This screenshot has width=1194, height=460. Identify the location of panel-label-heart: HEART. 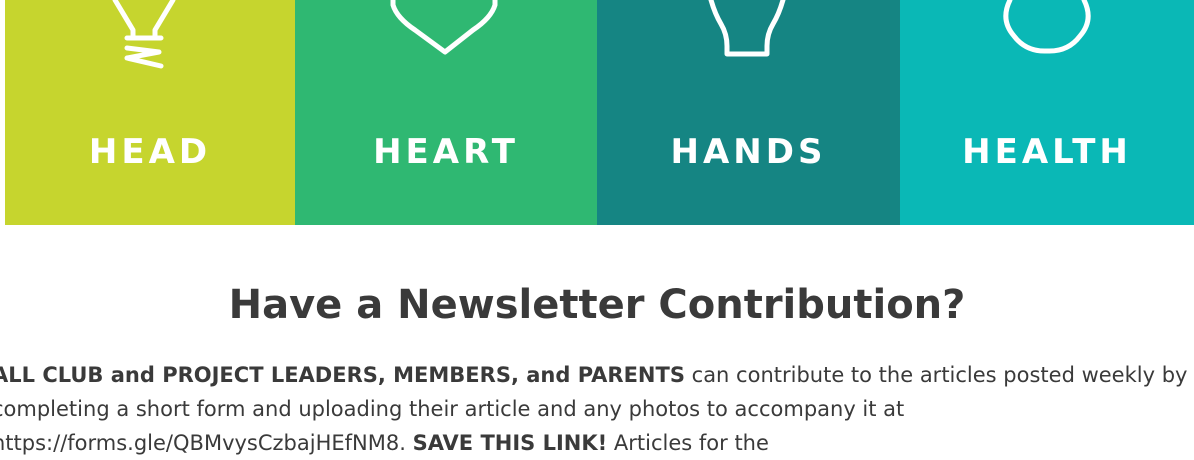
(446, 152).